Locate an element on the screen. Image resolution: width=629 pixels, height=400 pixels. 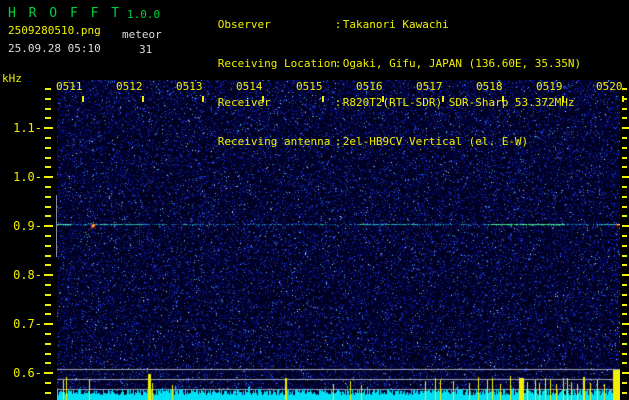
info-label: Receiver is located at coordinates (244, 102).